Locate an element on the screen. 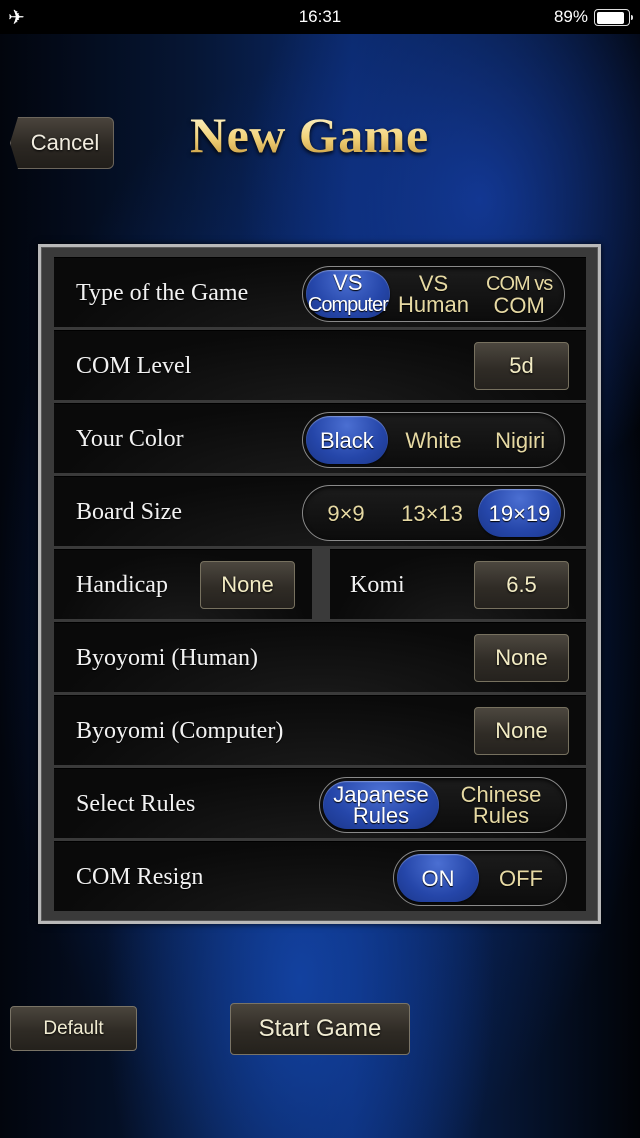 The width and height of the screenshot is (640, 1138). option-com-vs-com: COM vs COM is located at coordinates (519, 294).